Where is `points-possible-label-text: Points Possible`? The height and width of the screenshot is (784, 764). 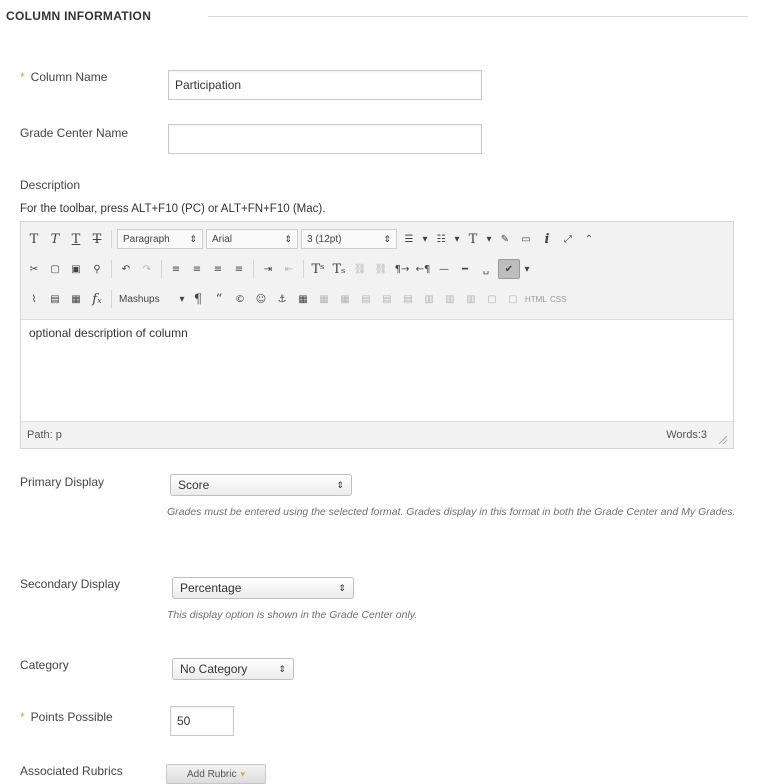 points-possible-label-text: Points Possible is located at coordinates (71, 717).